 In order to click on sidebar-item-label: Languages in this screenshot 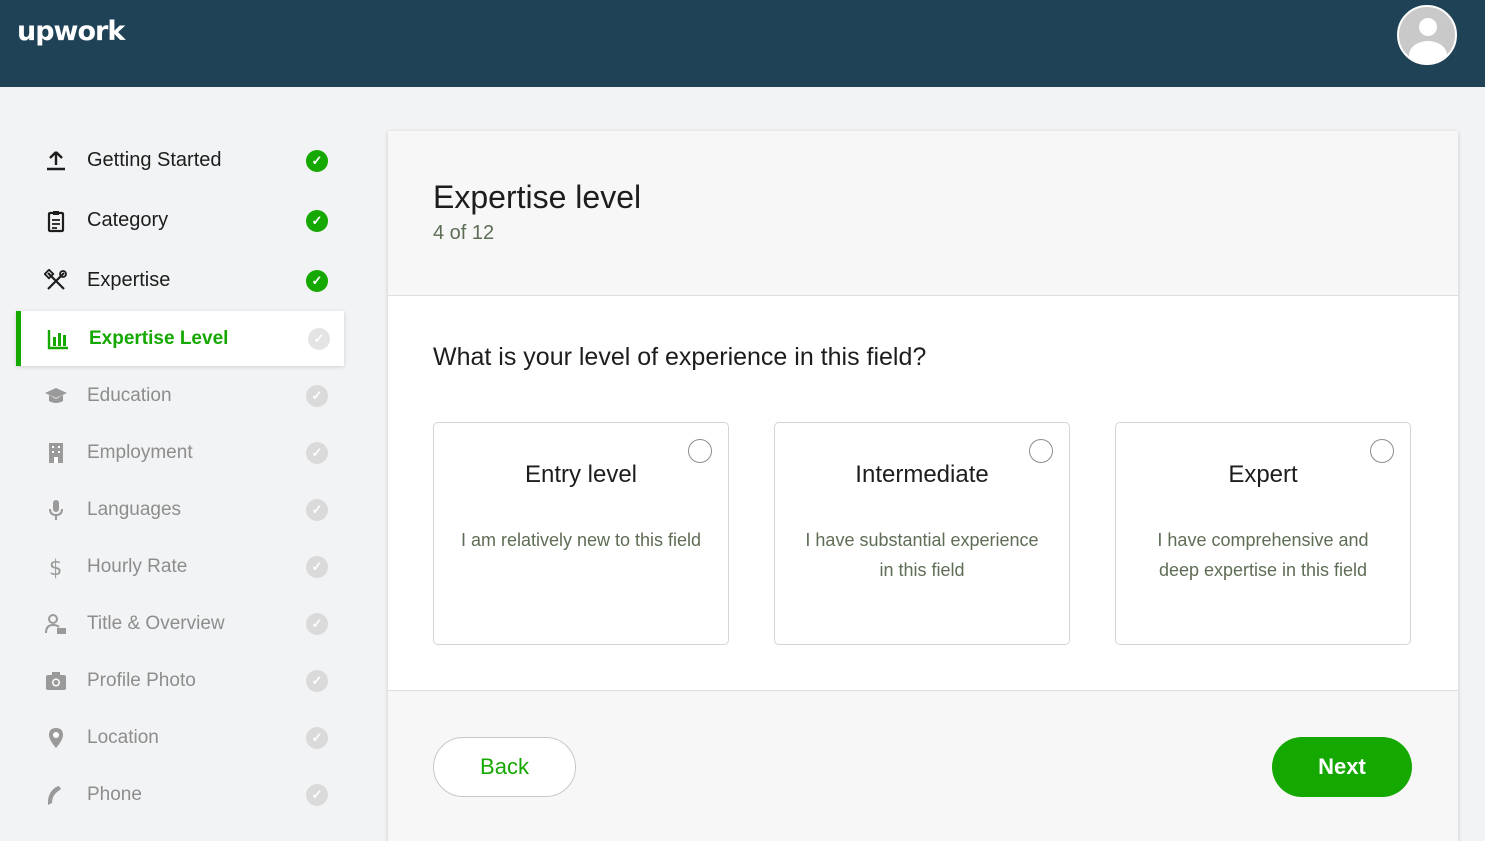, I will do `click(134, 509)`.